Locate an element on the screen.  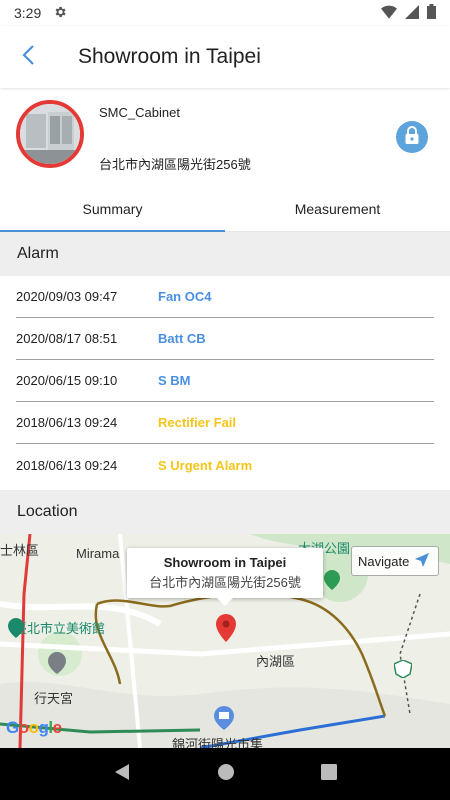
navigation-arrow-icon is located at coordinates (422, 561).